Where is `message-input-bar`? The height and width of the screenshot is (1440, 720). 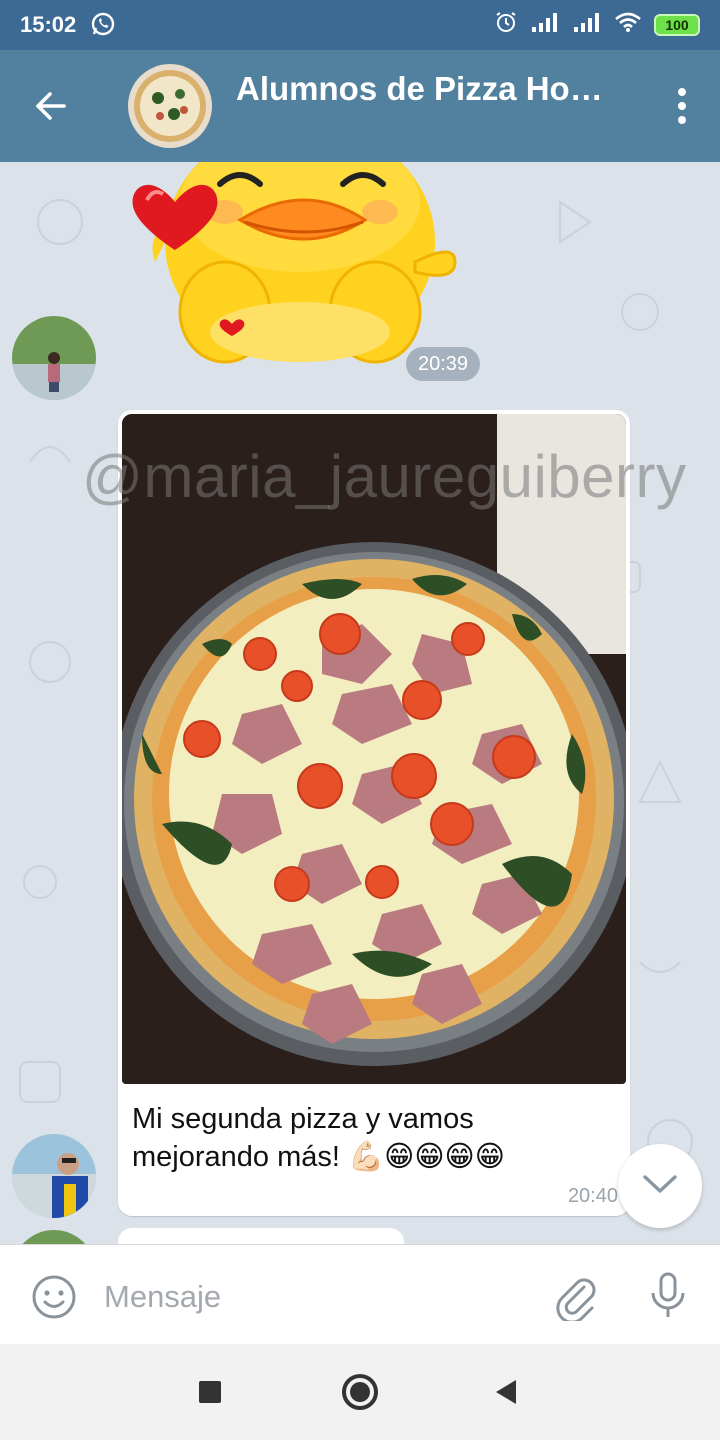 message-input-bar is located at coordinates (360, 1294).